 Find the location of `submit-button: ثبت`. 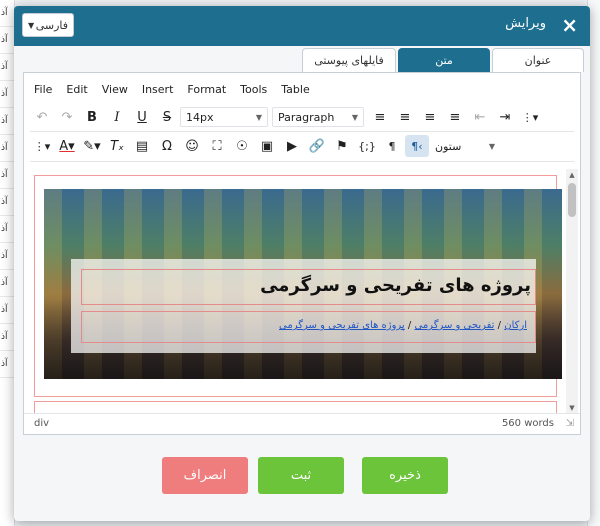

submit-button: ثبت is located at coordinates (301, 475).